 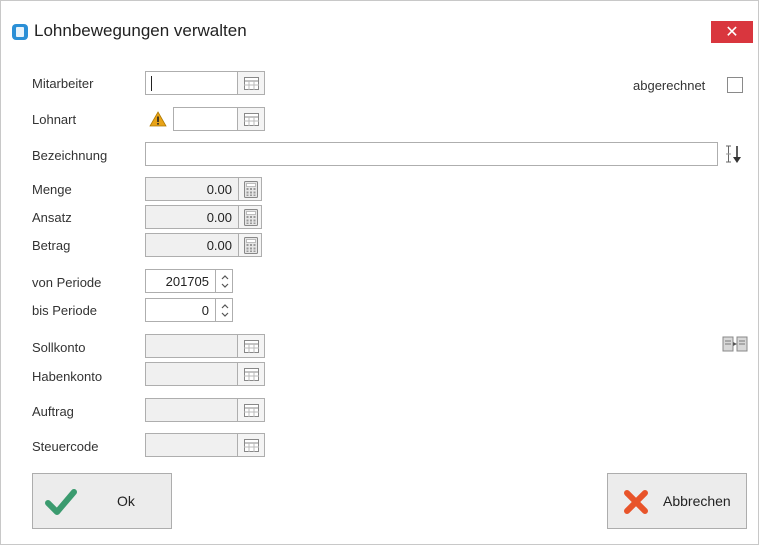 I want to click on checkmark-icon, so click(x=61, y=502).